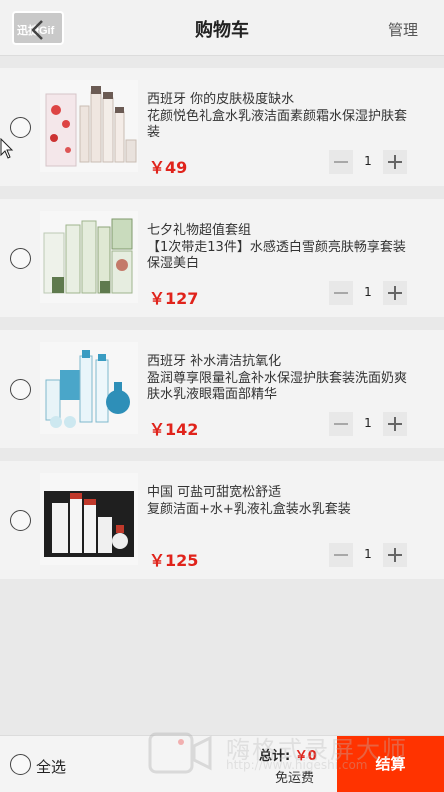 The height and width of the screenshot is (792, 444). Describe the element at coordinates (279, 387) in the screenshot. I see `product-description: 盈润尊享限量礼盒补水保湿护肤套装洗面奶爽肤水乳液眼霜面部精华` at that location.